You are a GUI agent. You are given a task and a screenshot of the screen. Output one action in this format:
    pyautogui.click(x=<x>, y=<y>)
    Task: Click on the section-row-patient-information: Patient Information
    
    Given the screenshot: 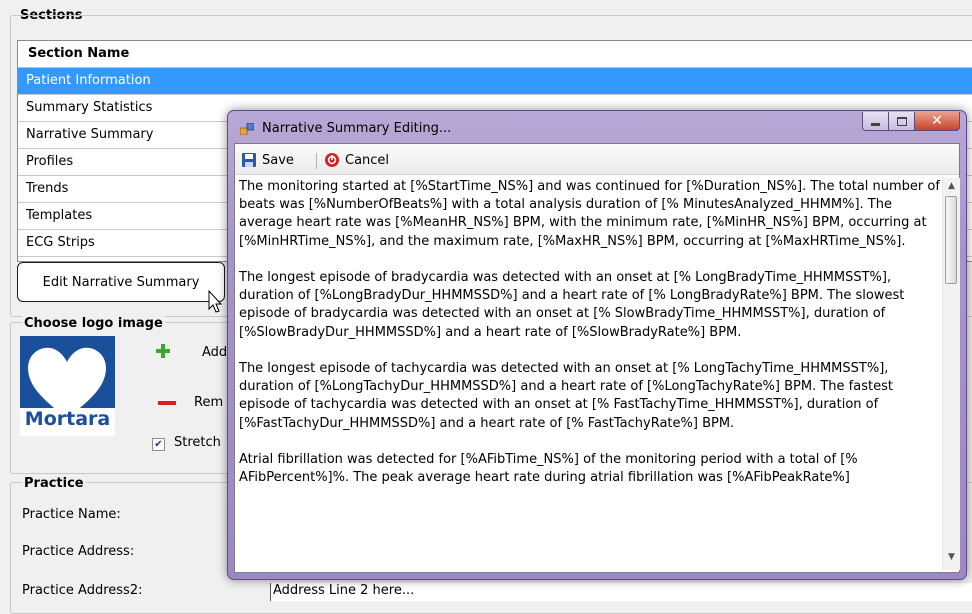 What is the action you would take?
    pyautogui.click(x=495, y=81)
    